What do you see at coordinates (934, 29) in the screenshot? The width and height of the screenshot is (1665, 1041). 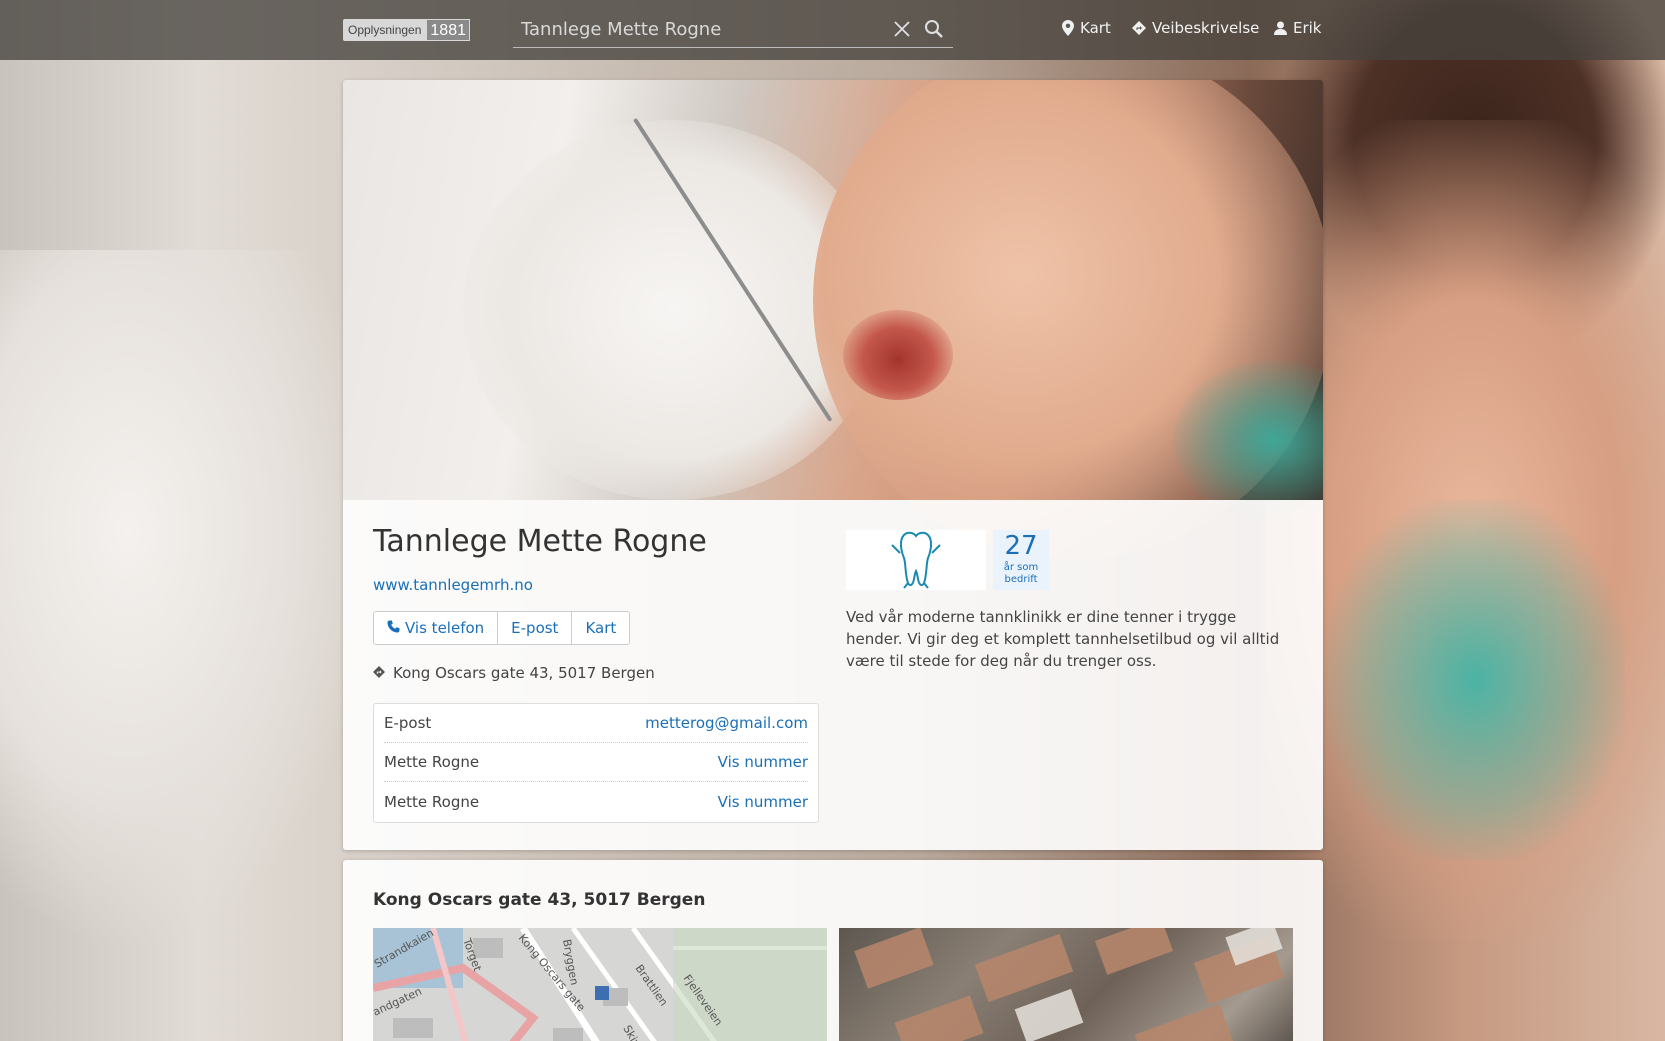 I see `search-icon` at bounding box center [934, 29].